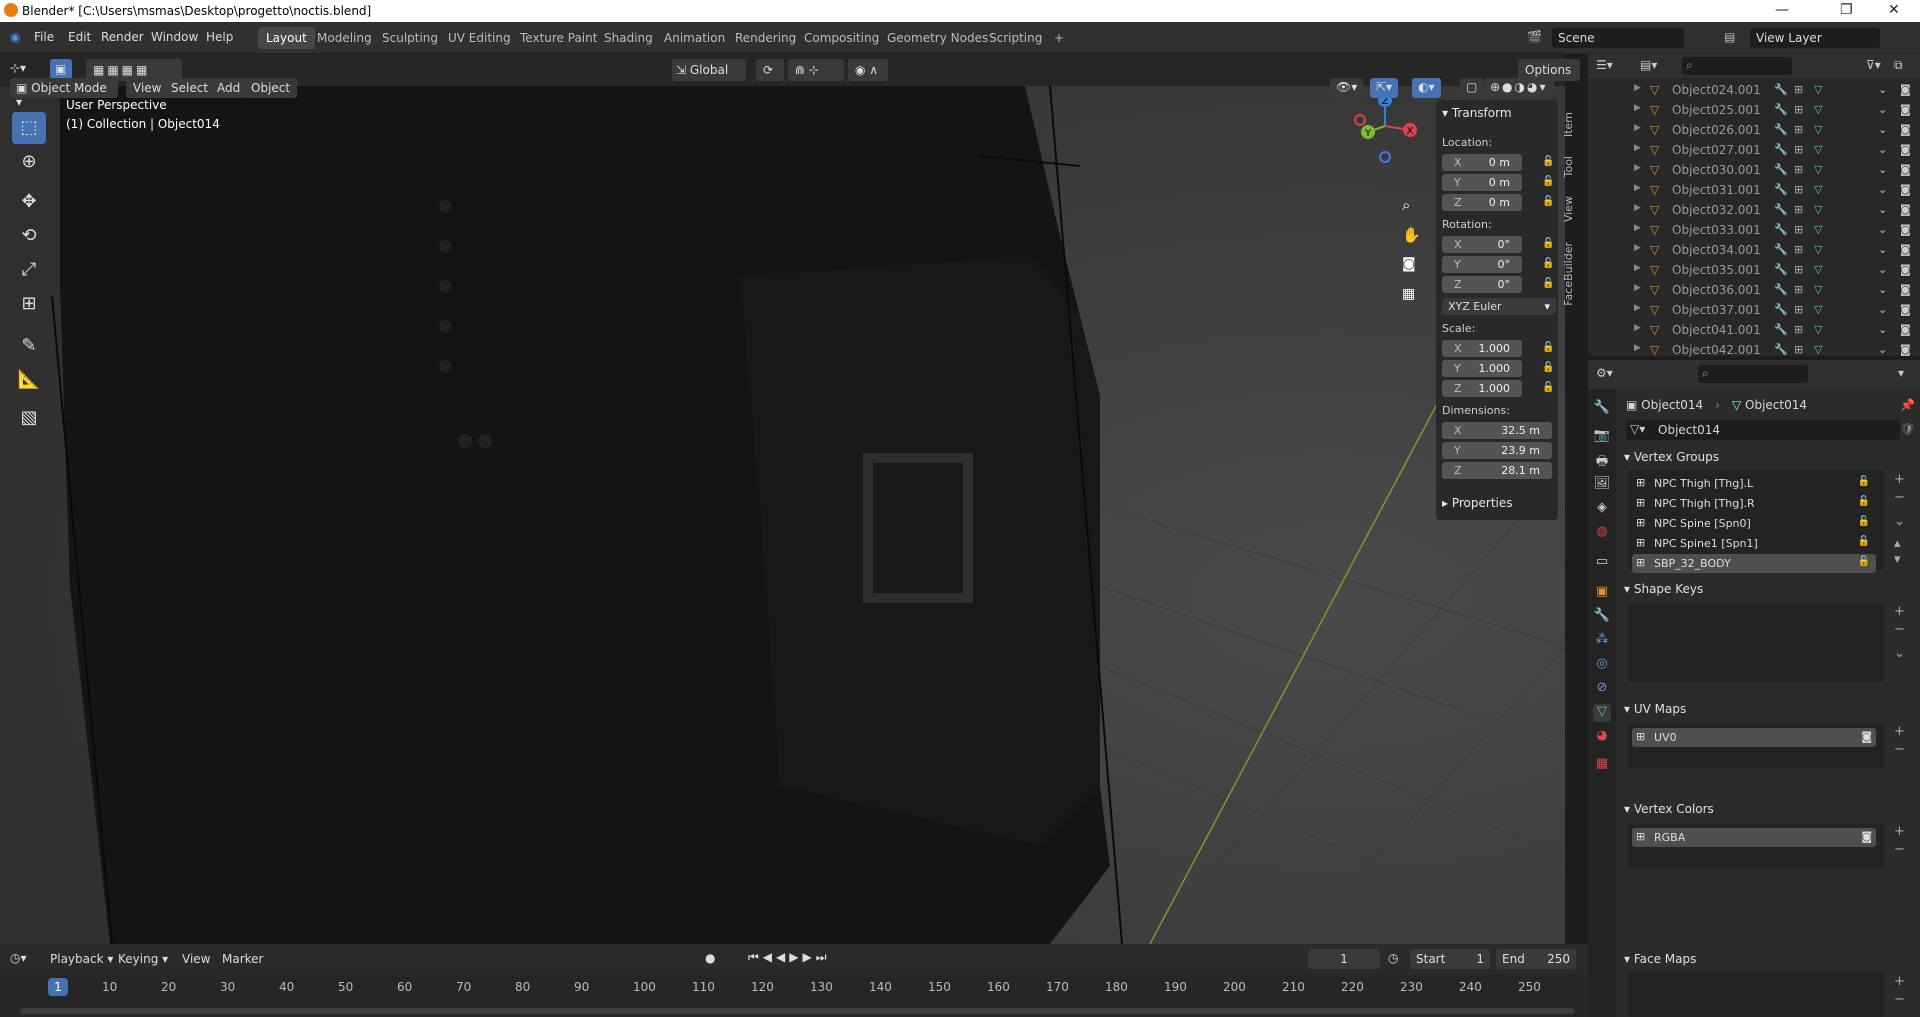 The width and height of the screenshot is (1920, 1017). What do you see at coordinates (1899, 629) in the screenshot?
I see `remove-shape-key-button: −` at bounding box center [1899, 629].